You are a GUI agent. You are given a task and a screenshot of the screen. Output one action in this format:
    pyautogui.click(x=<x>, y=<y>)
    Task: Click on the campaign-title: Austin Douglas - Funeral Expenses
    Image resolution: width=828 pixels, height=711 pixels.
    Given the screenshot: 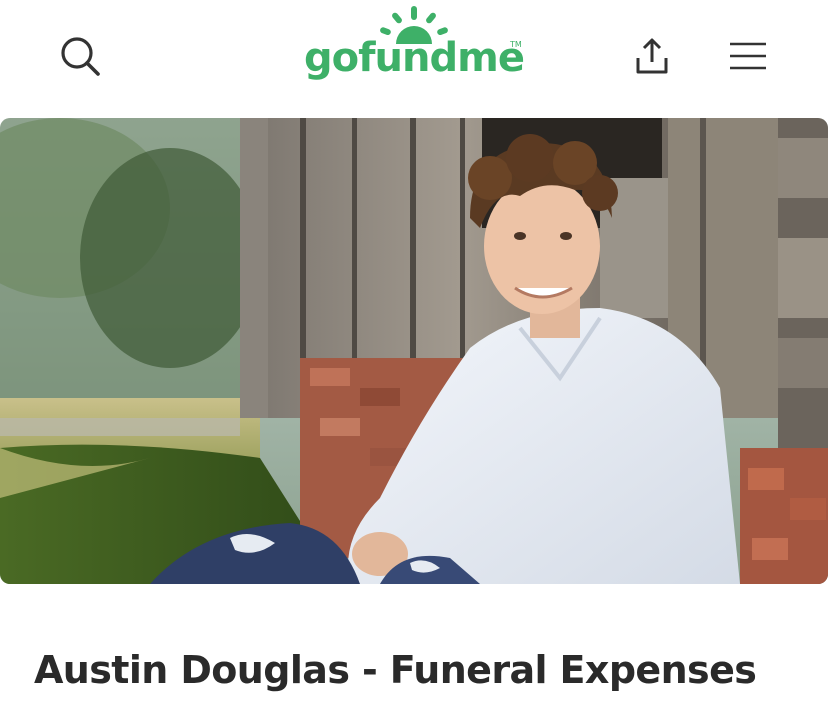 What is the action you would take?
    pyautogui.click(x=395, y=670)
    